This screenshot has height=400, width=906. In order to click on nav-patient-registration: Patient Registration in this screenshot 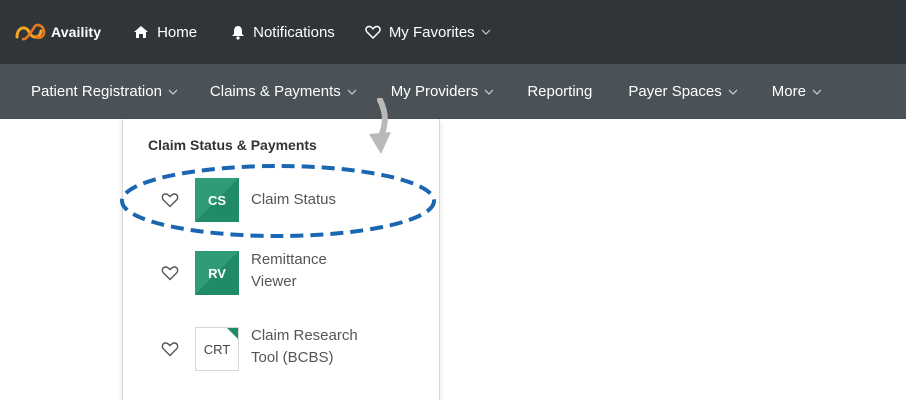, I will do `click(104, 91)`.